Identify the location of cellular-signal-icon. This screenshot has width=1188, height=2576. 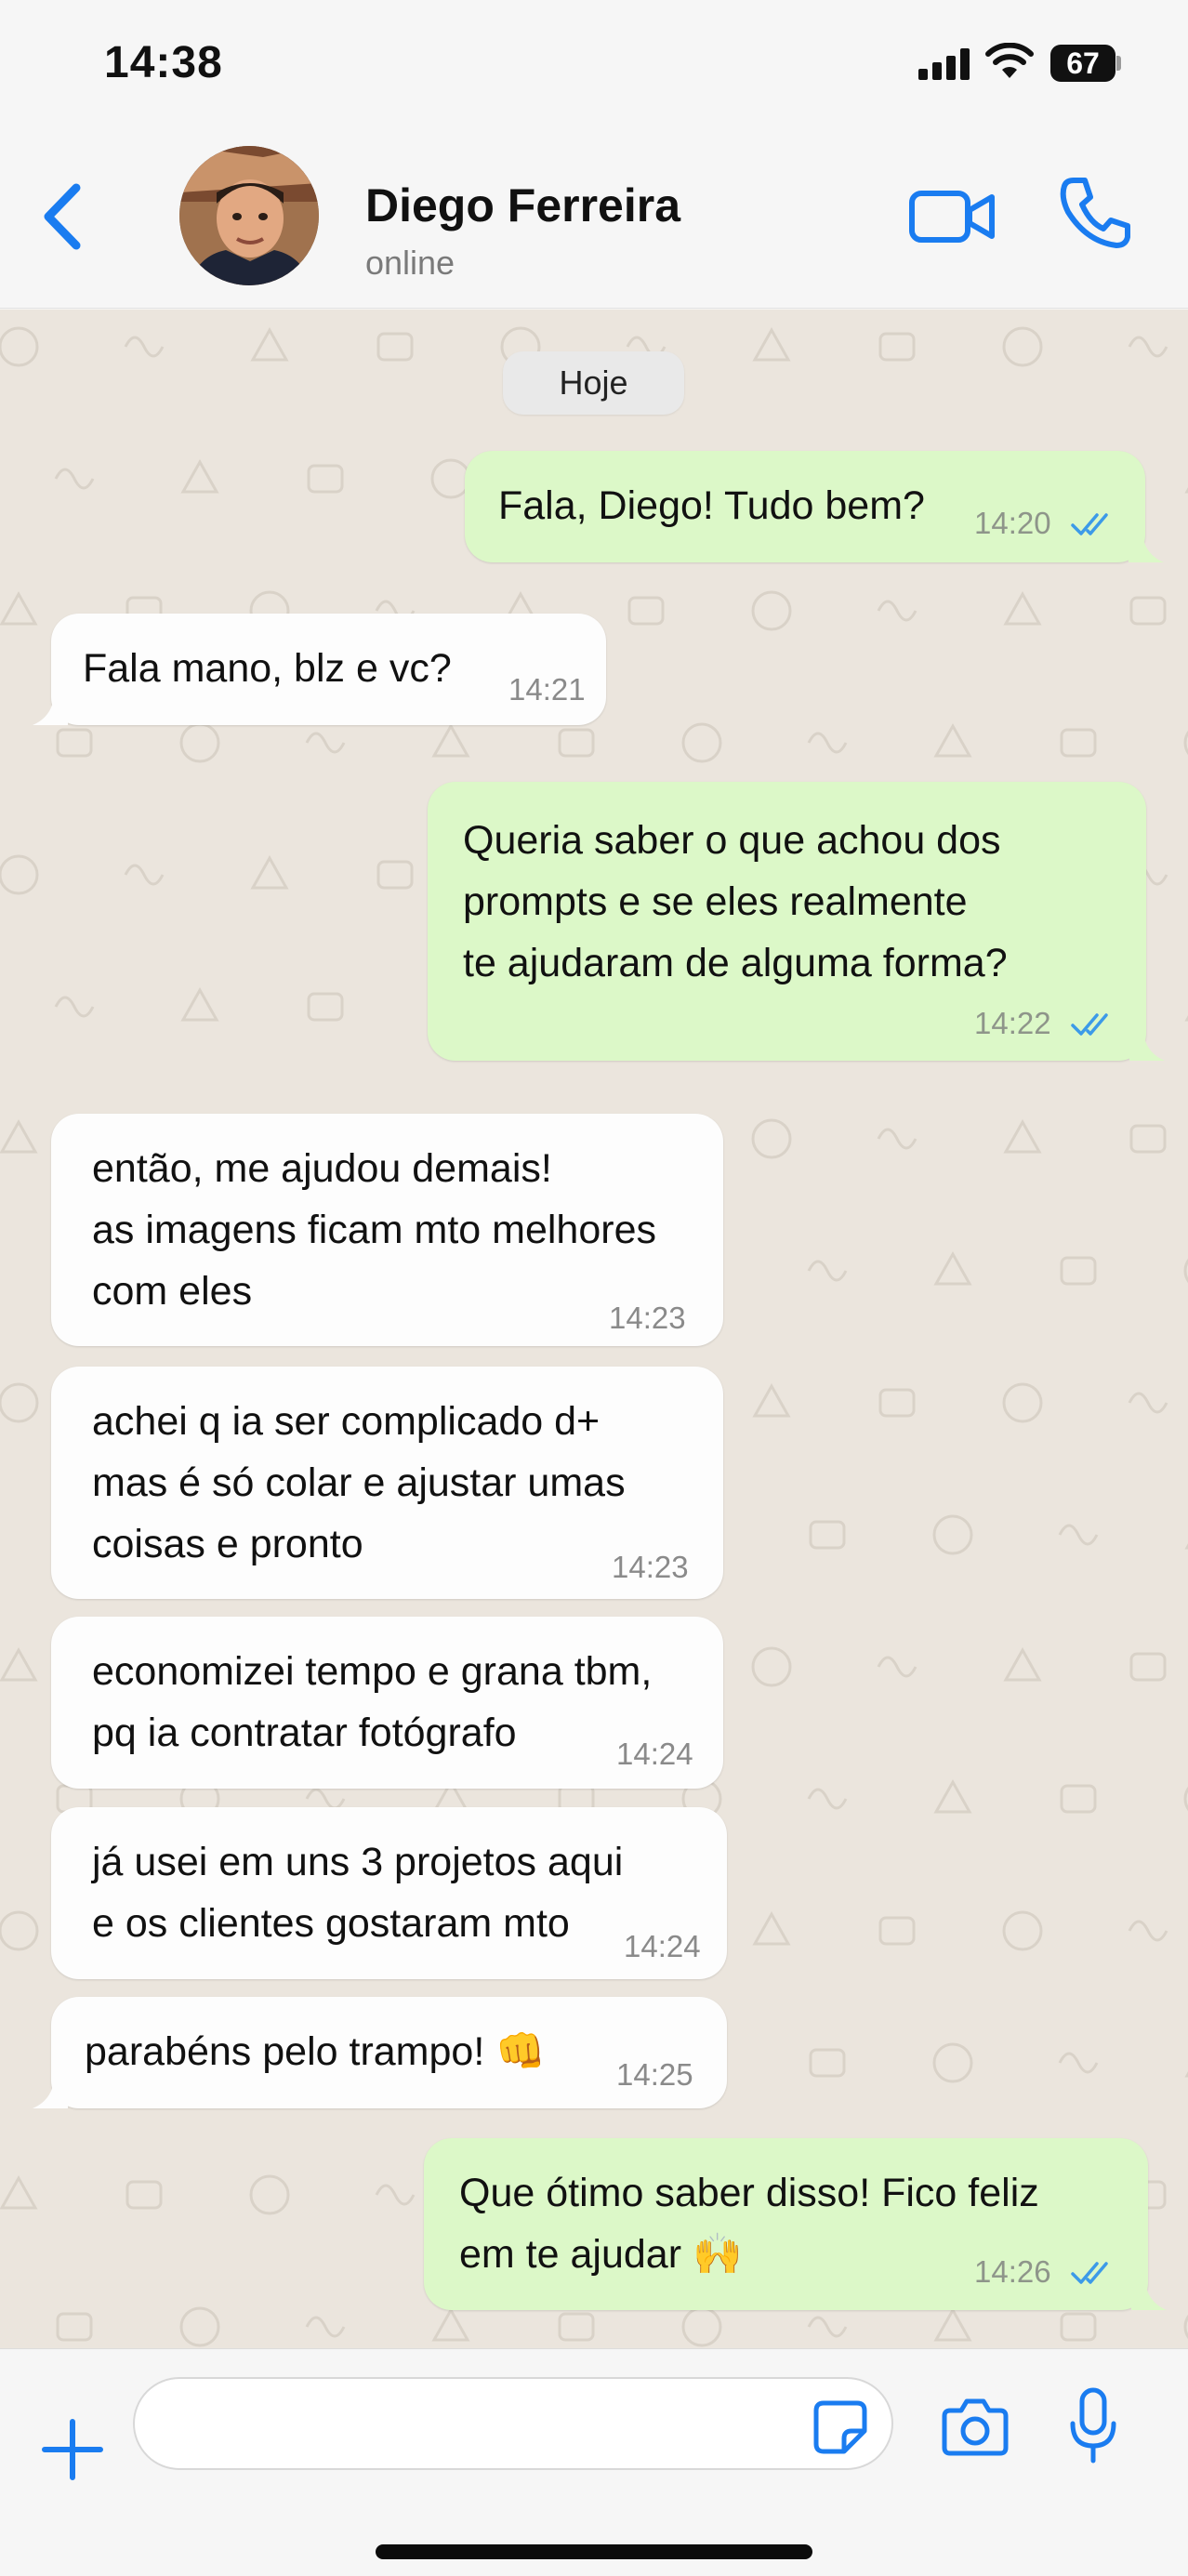
(944, 64).